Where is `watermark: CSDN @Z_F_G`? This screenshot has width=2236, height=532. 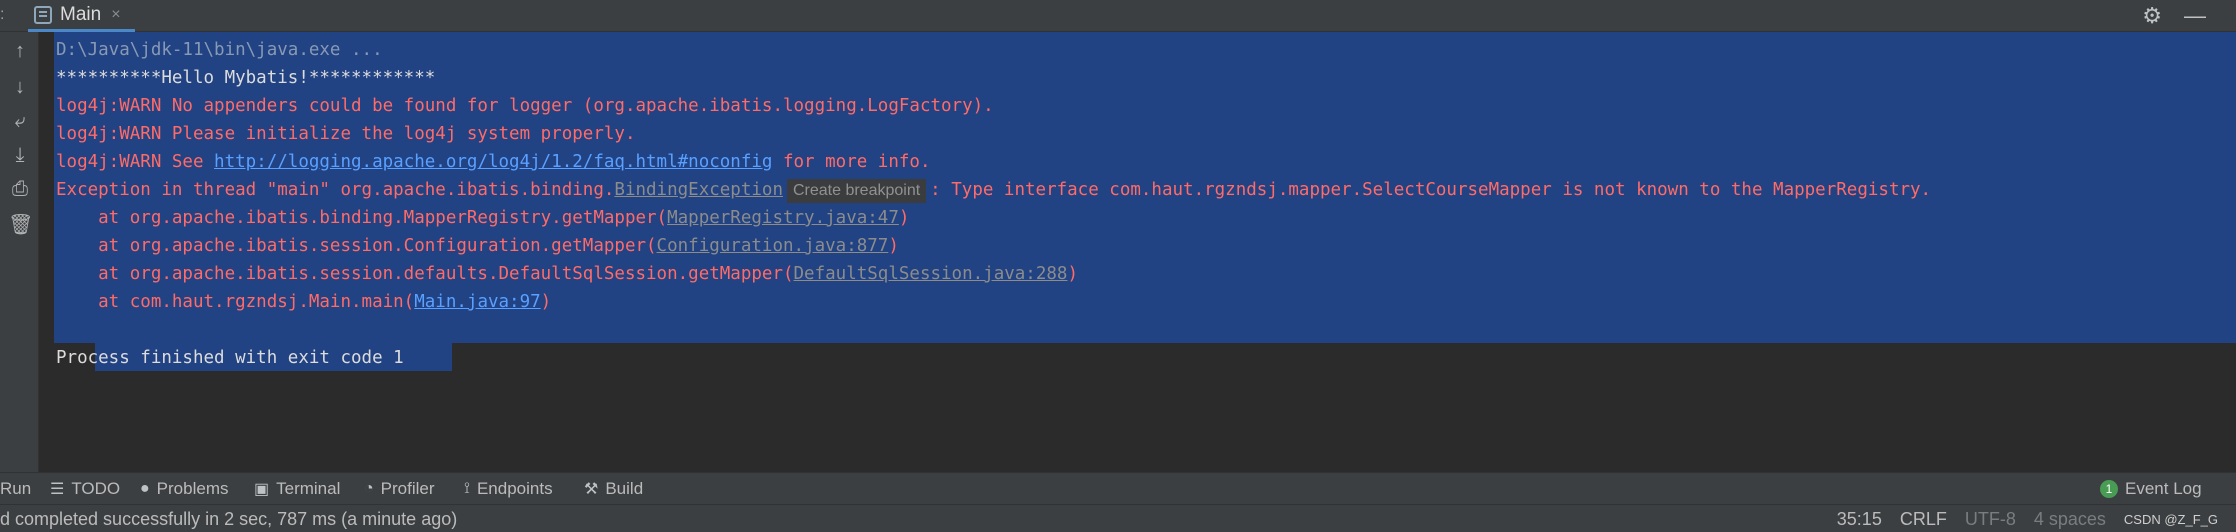
watermark: CSDN @Z_F_G is located at coordinates (2170, 519).